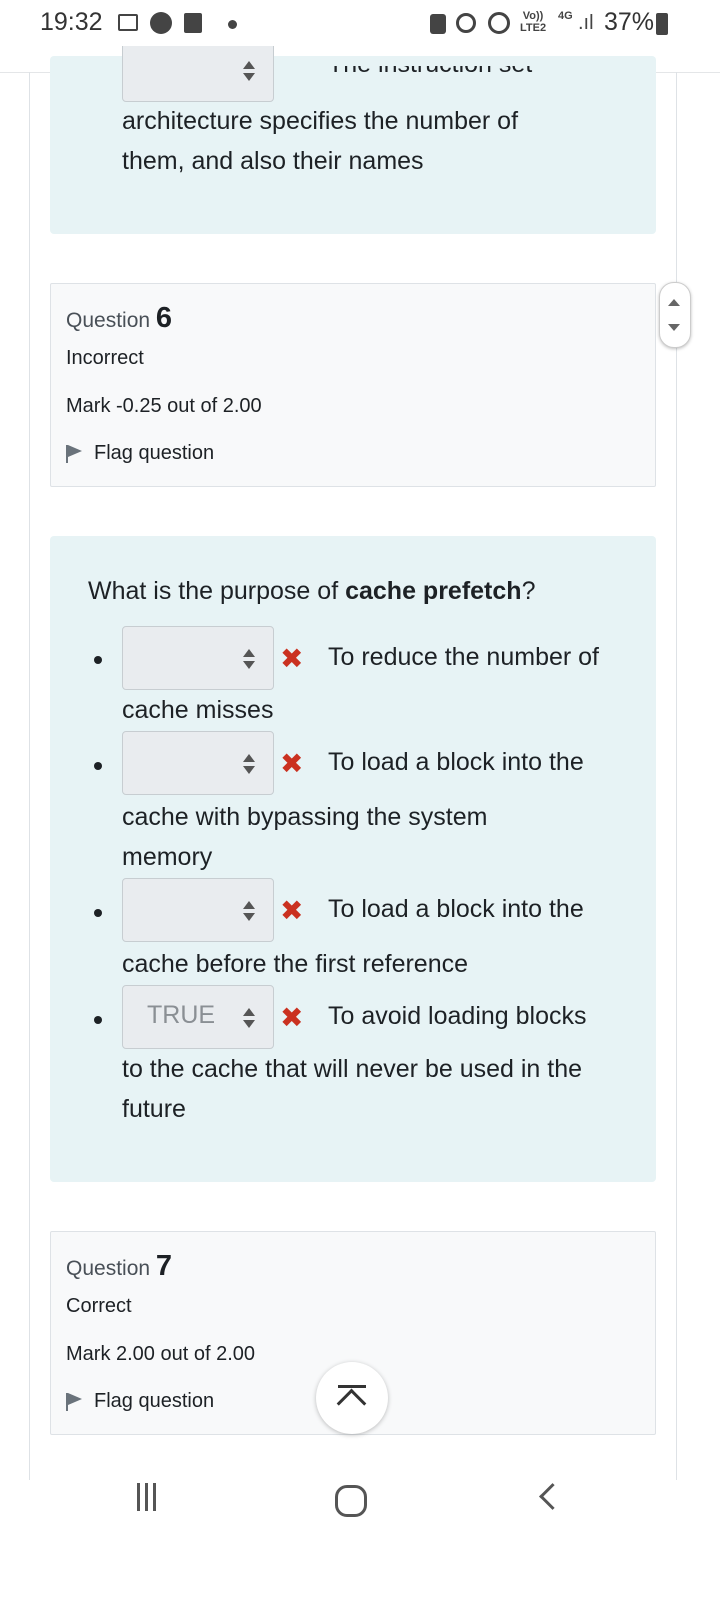  What do you see at coordinates (164, 406) in the screenshot?
I see `question-mark: Mark -0.25 out of 2.00` at bounding box center [164, 406].